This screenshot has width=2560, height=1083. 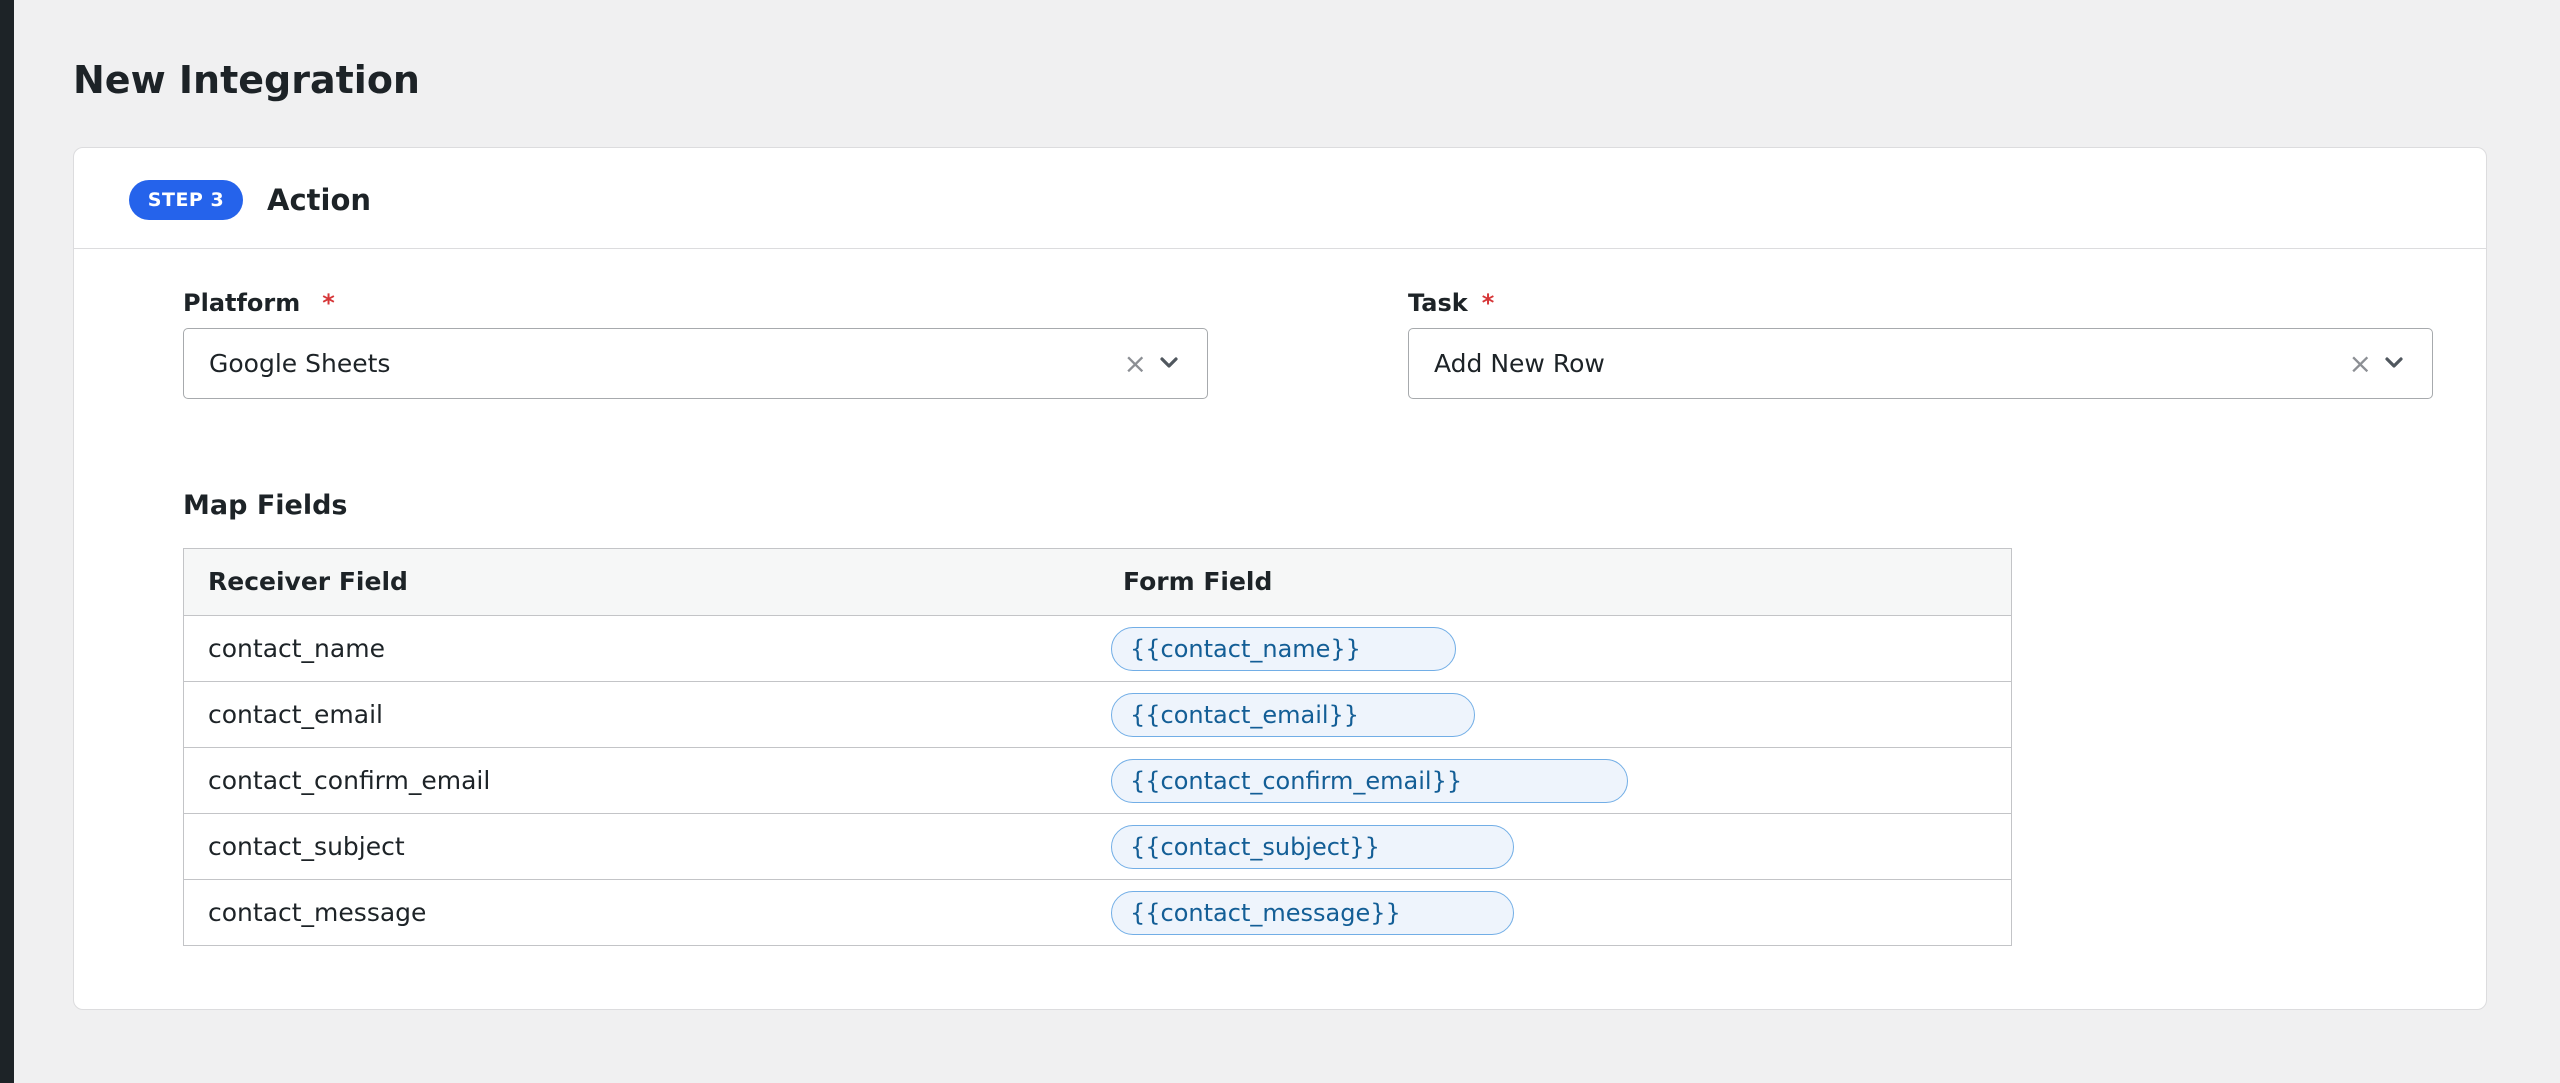 I want to click on step-title: Action, so click(x=319, y=200).